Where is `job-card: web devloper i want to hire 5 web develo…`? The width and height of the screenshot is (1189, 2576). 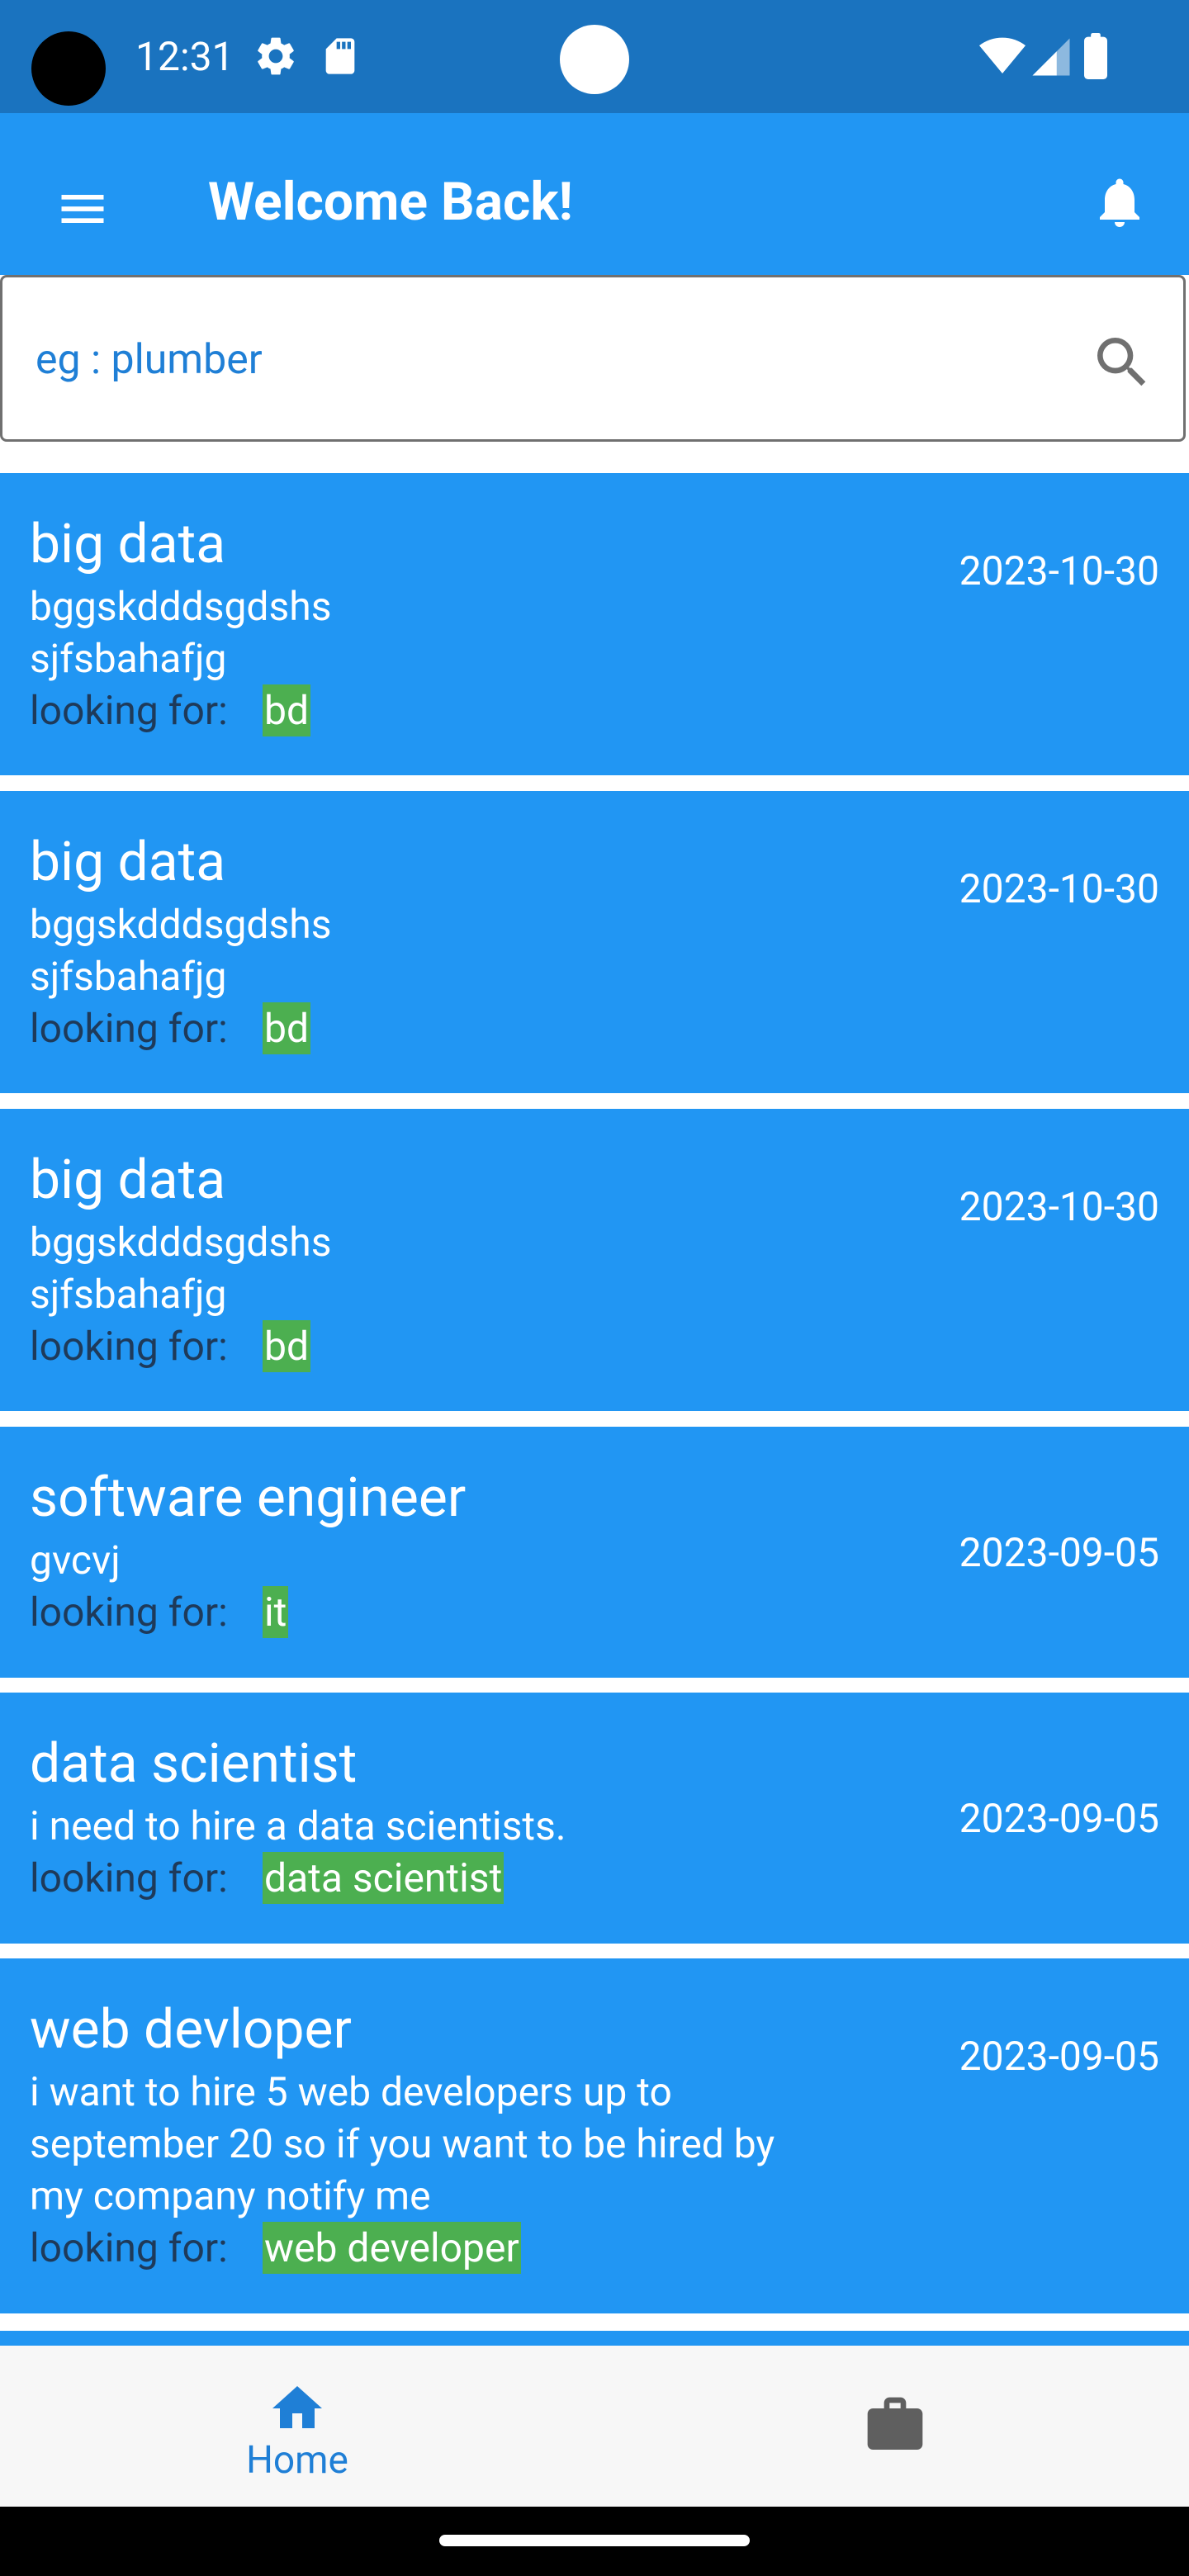
job-card: web devloper i want to hire 5 web develo… is located at coordinates (594, 2135).